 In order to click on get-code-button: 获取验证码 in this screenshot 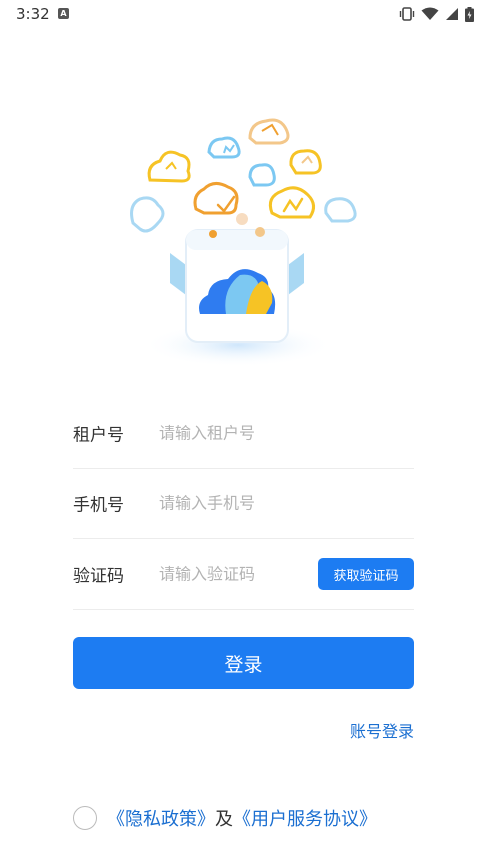, I will do `click(366, 574)`.